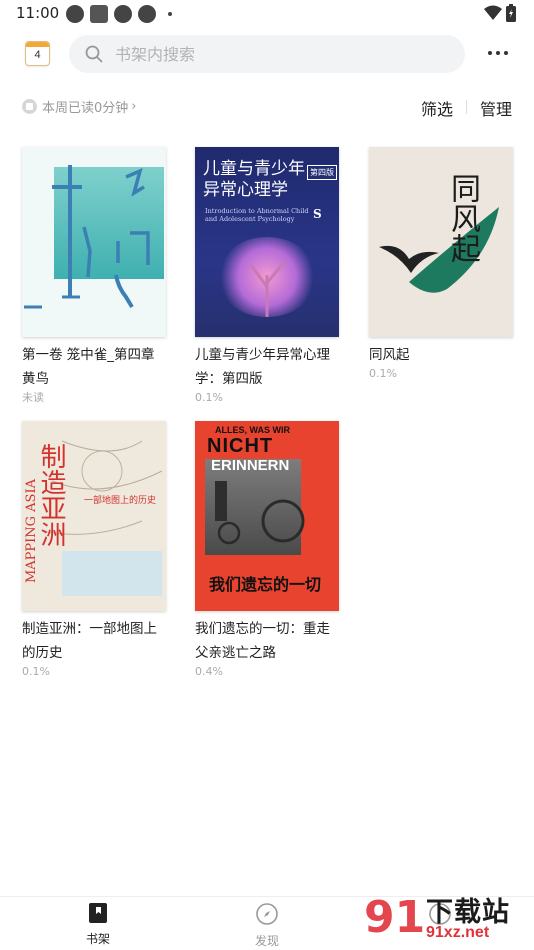 This screenshot has height=950, width=534. What do you see at coordinates (250, 465) in the screenshot?
I see `cover-german-3: ERINNERN` at bounding box center [250, 465].